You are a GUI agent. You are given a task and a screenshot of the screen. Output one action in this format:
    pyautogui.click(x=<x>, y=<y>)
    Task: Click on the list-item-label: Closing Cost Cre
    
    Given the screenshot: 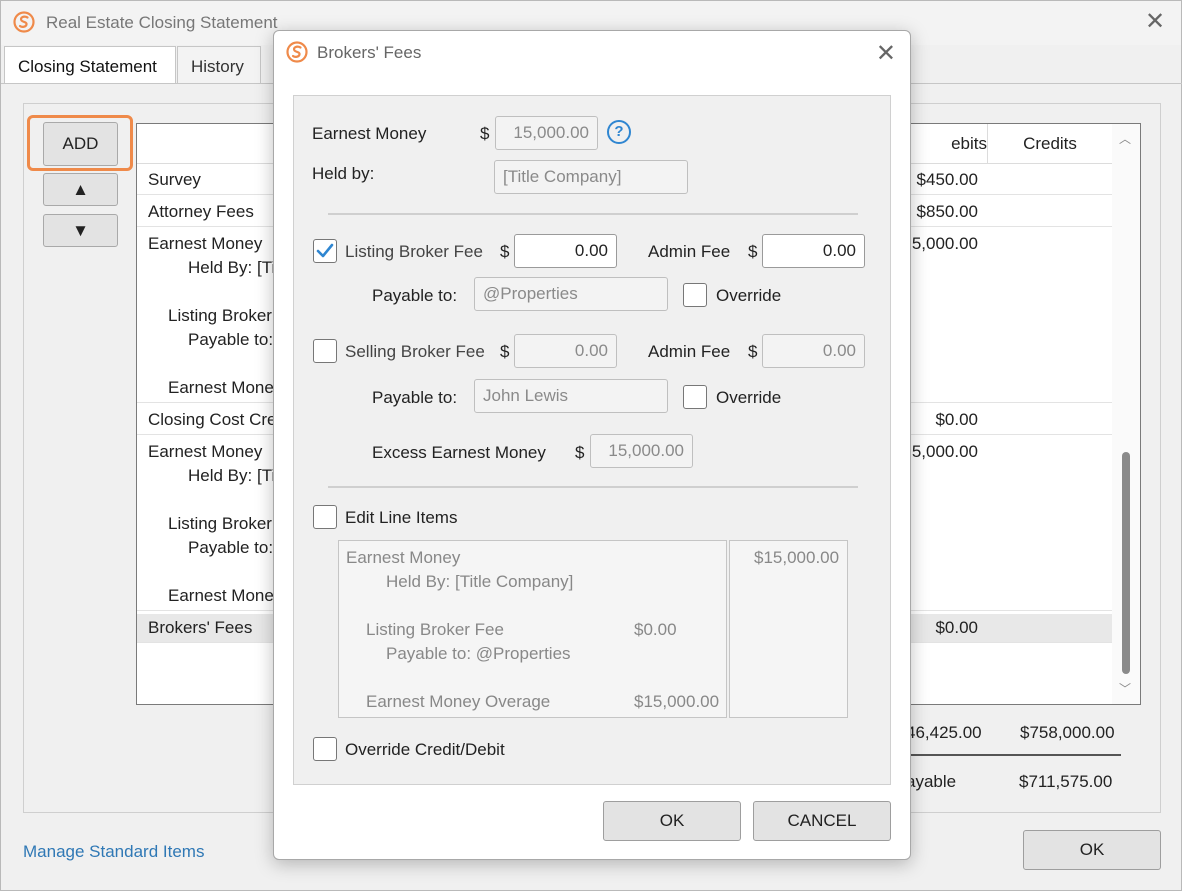 What is the action you would take?
    pyautogui.click(x=212, y=420)
    